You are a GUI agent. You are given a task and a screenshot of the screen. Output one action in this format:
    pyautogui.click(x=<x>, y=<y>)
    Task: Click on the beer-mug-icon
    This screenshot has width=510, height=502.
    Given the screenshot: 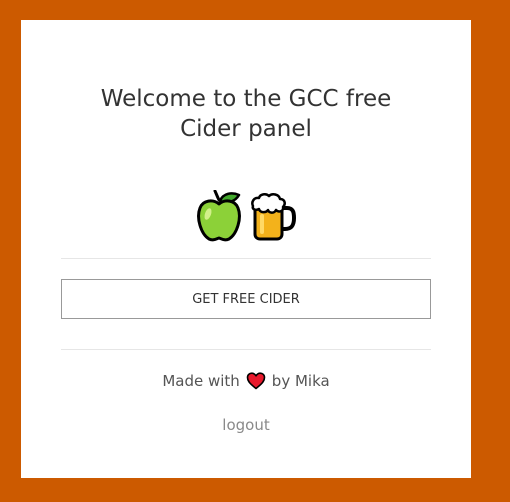 What is the action you would take?
    pyautogui.click(x=274, y=217)
    